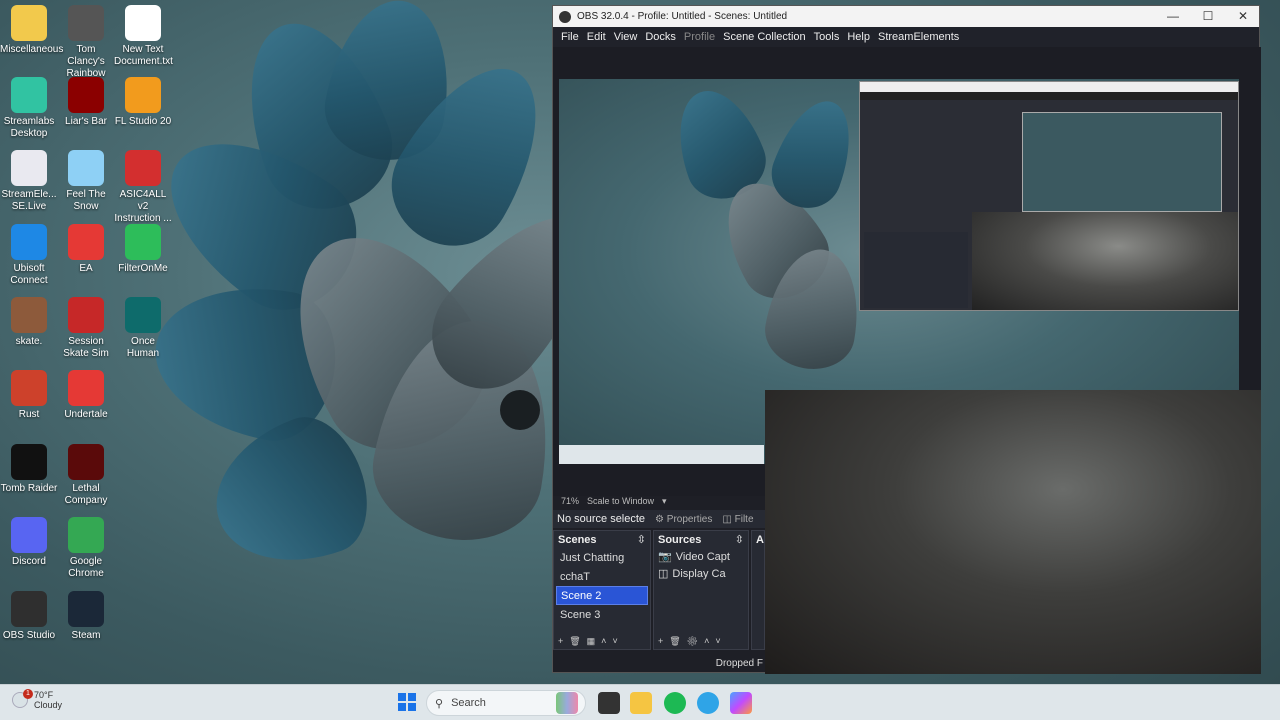  Describe the element at coordinates (701, 556) in the screenshot. I see `source-item: 📷 Video Capt` at that location.